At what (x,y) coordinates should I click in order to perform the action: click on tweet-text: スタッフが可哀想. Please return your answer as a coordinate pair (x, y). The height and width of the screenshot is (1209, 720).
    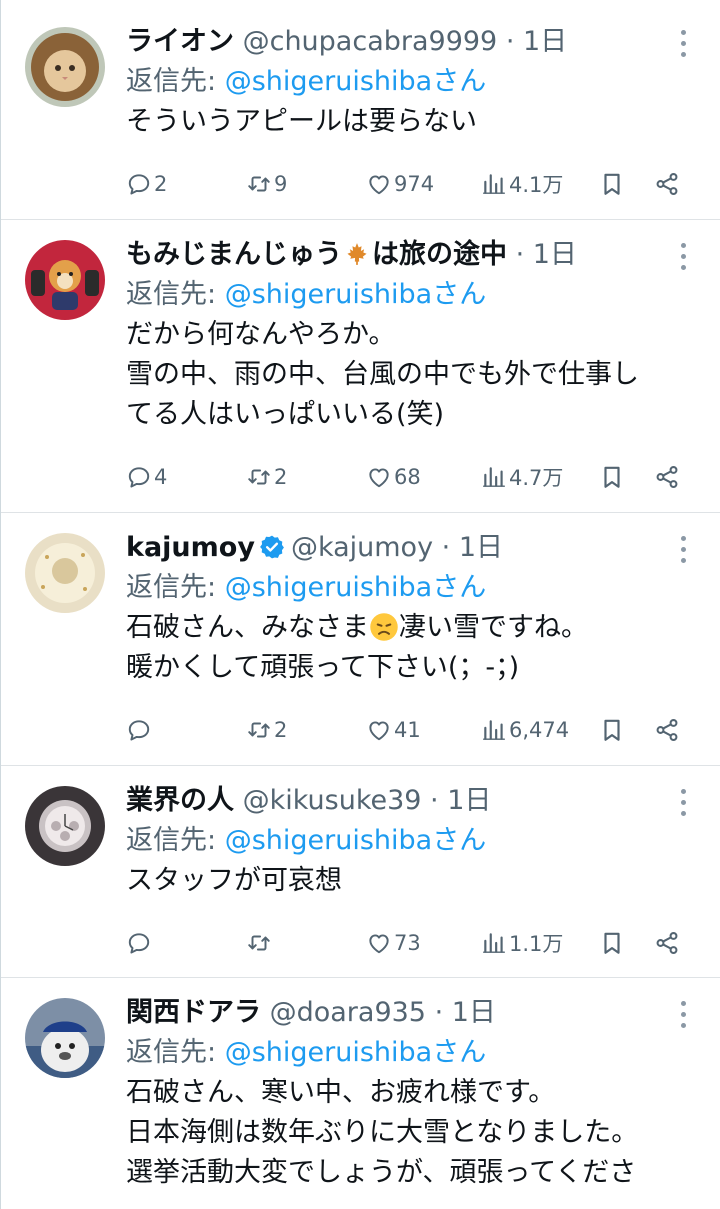
    Looking at the image, I should click on (413, 881).